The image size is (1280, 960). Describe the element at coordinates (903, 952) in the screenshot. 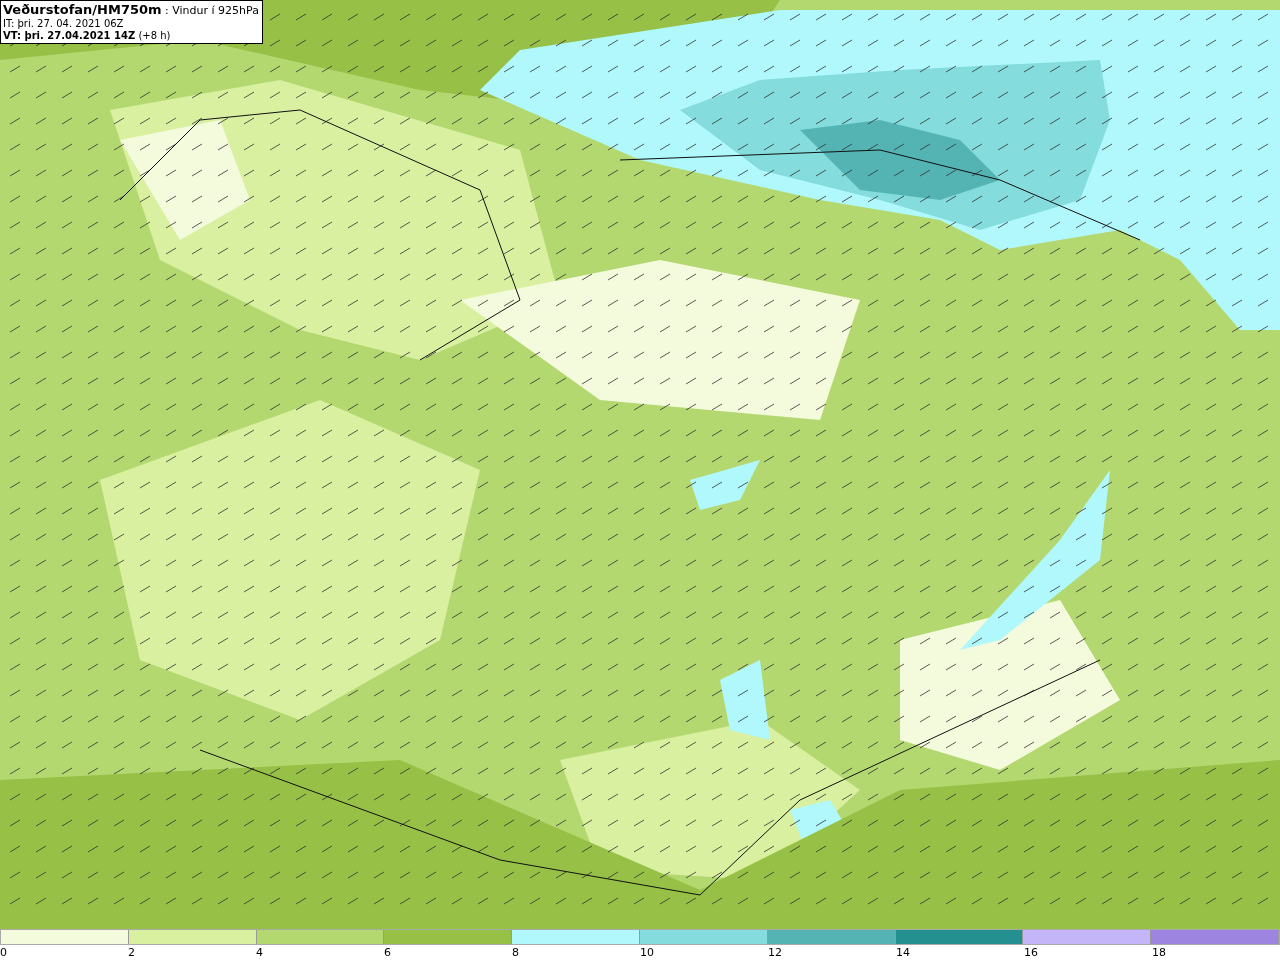

I see `scale-label: 14` at that location.